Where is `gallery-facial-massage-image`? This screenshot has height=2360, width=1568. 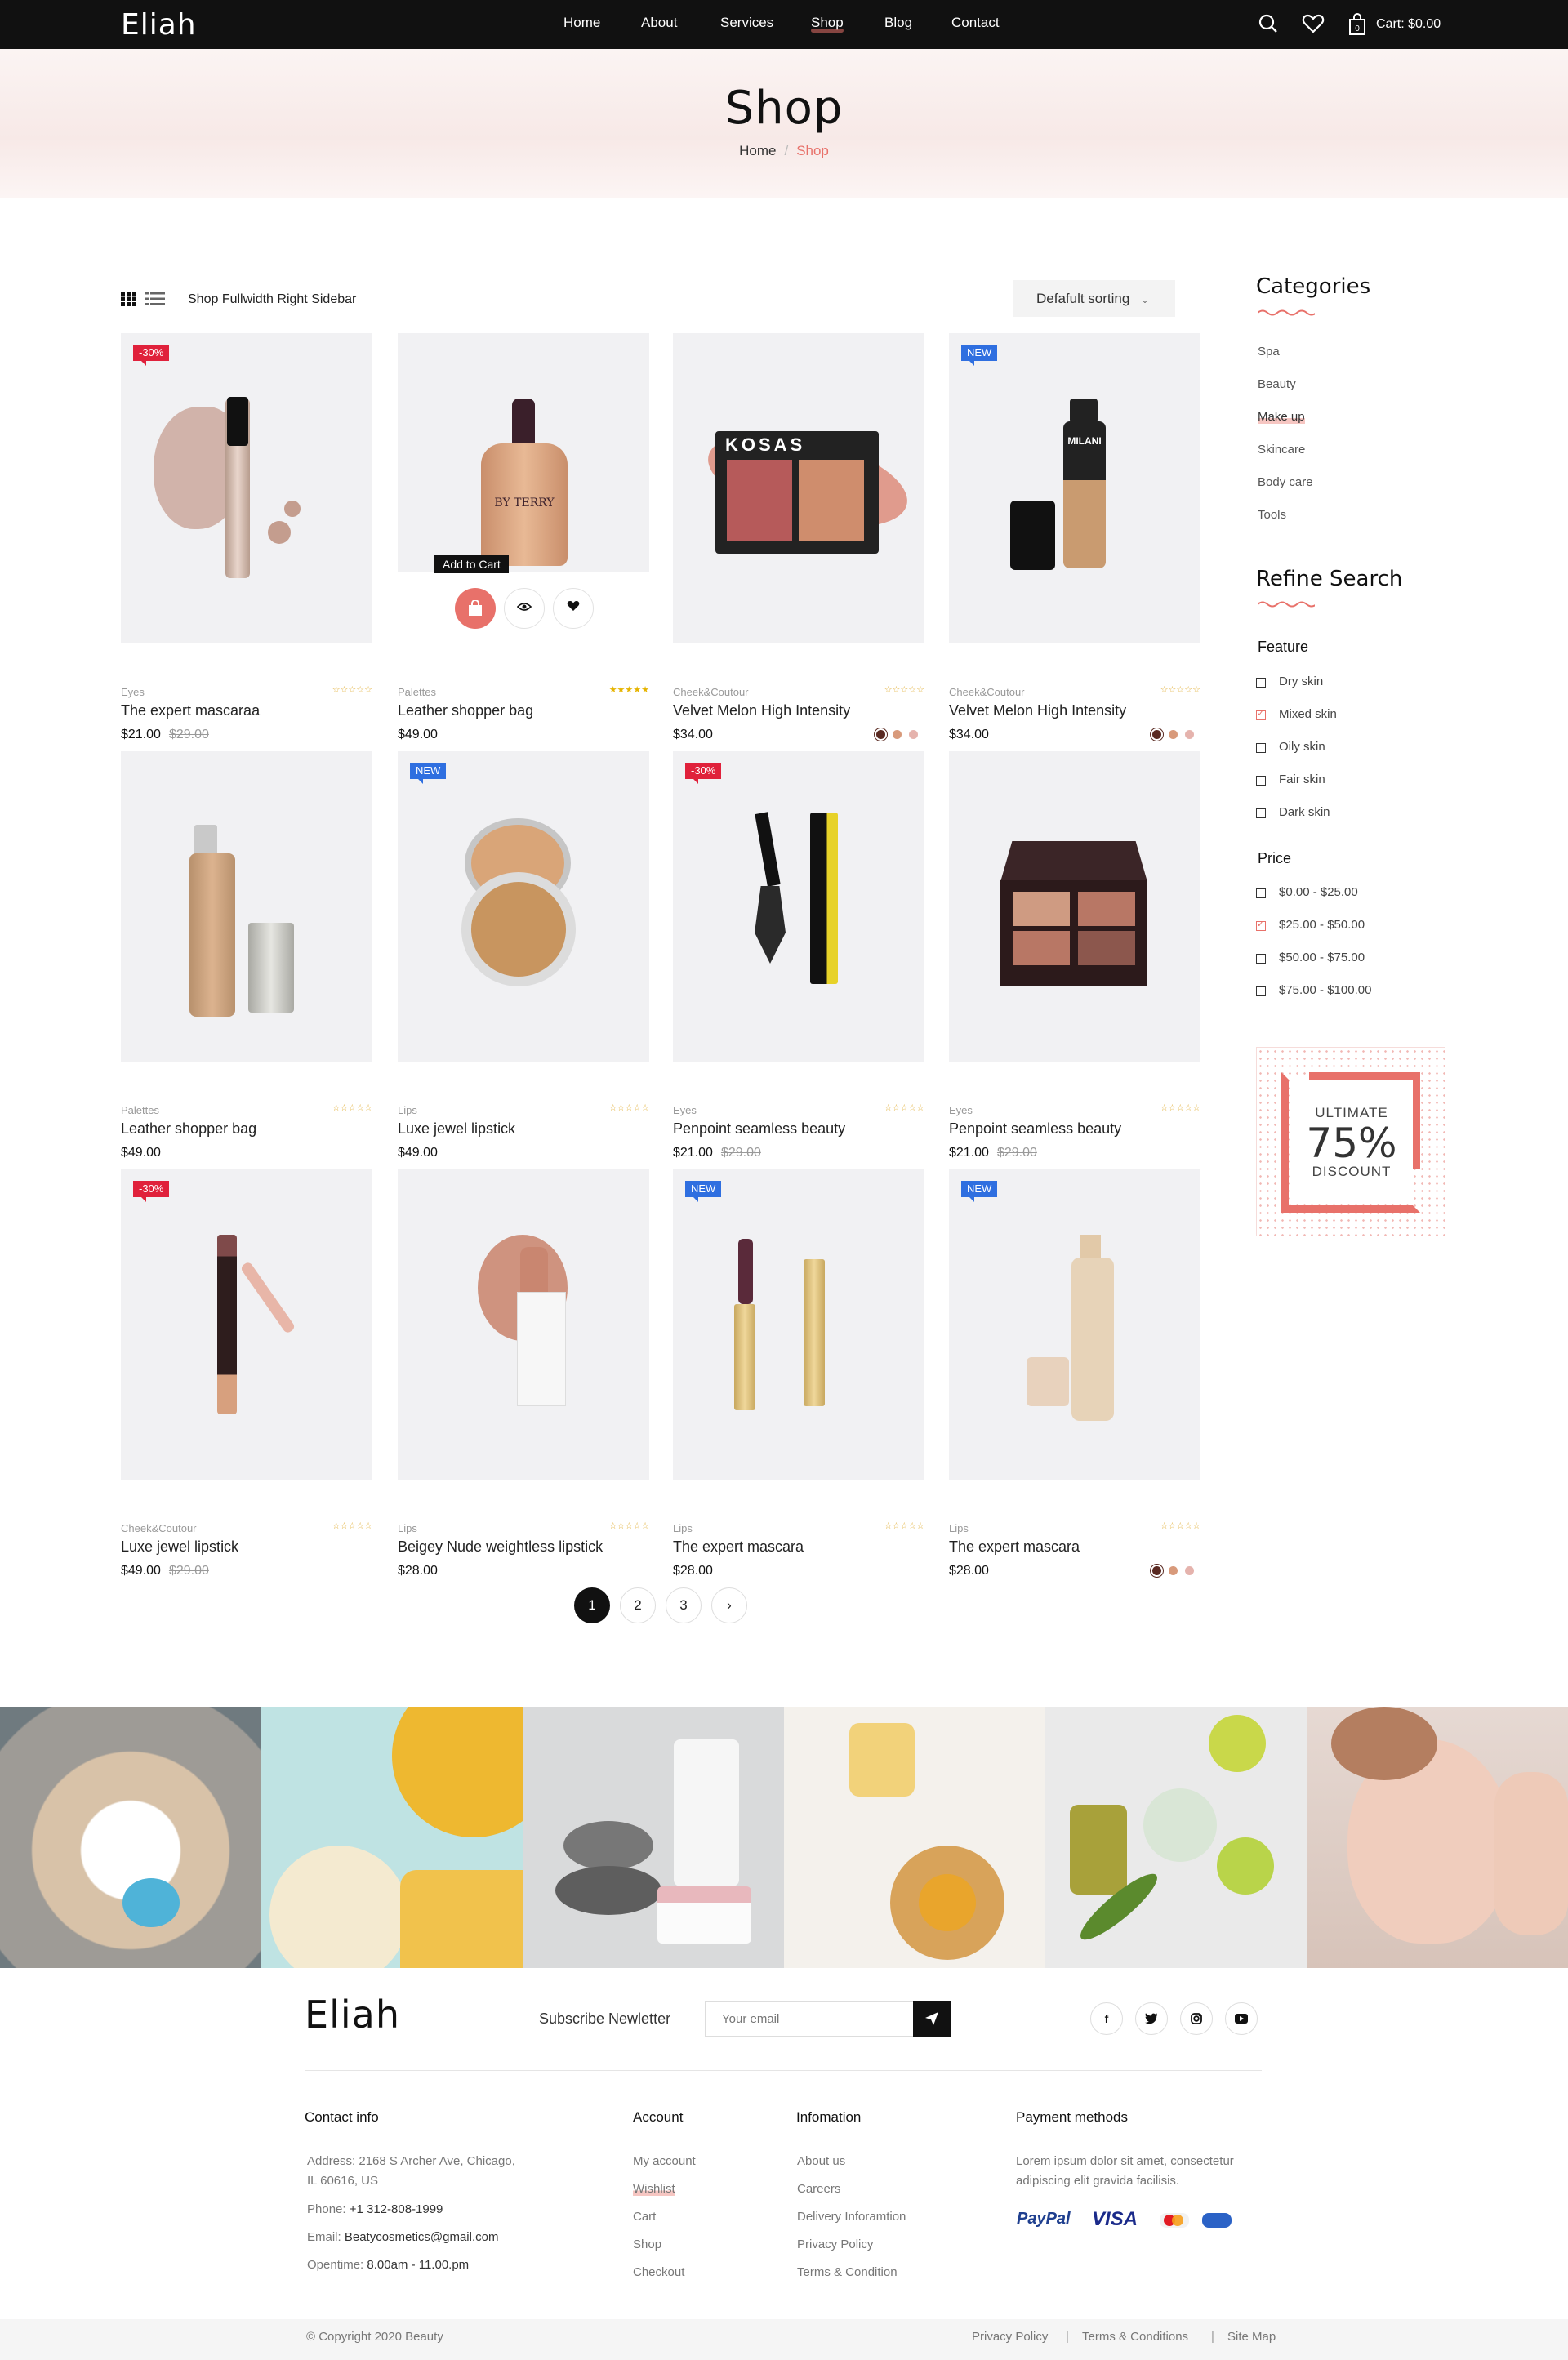
gallery-facial-massage-image is located at coordinates (1437, 1837).